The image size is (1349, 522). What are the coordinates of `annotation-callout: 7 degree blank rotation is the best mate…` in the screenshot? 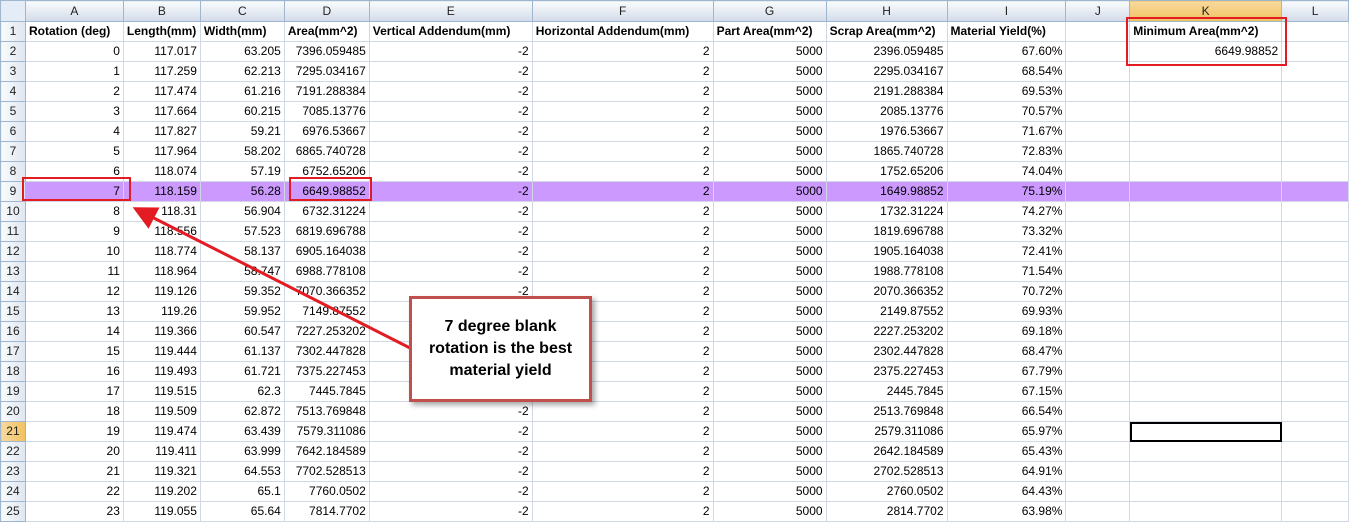 It's located at (500, 349).